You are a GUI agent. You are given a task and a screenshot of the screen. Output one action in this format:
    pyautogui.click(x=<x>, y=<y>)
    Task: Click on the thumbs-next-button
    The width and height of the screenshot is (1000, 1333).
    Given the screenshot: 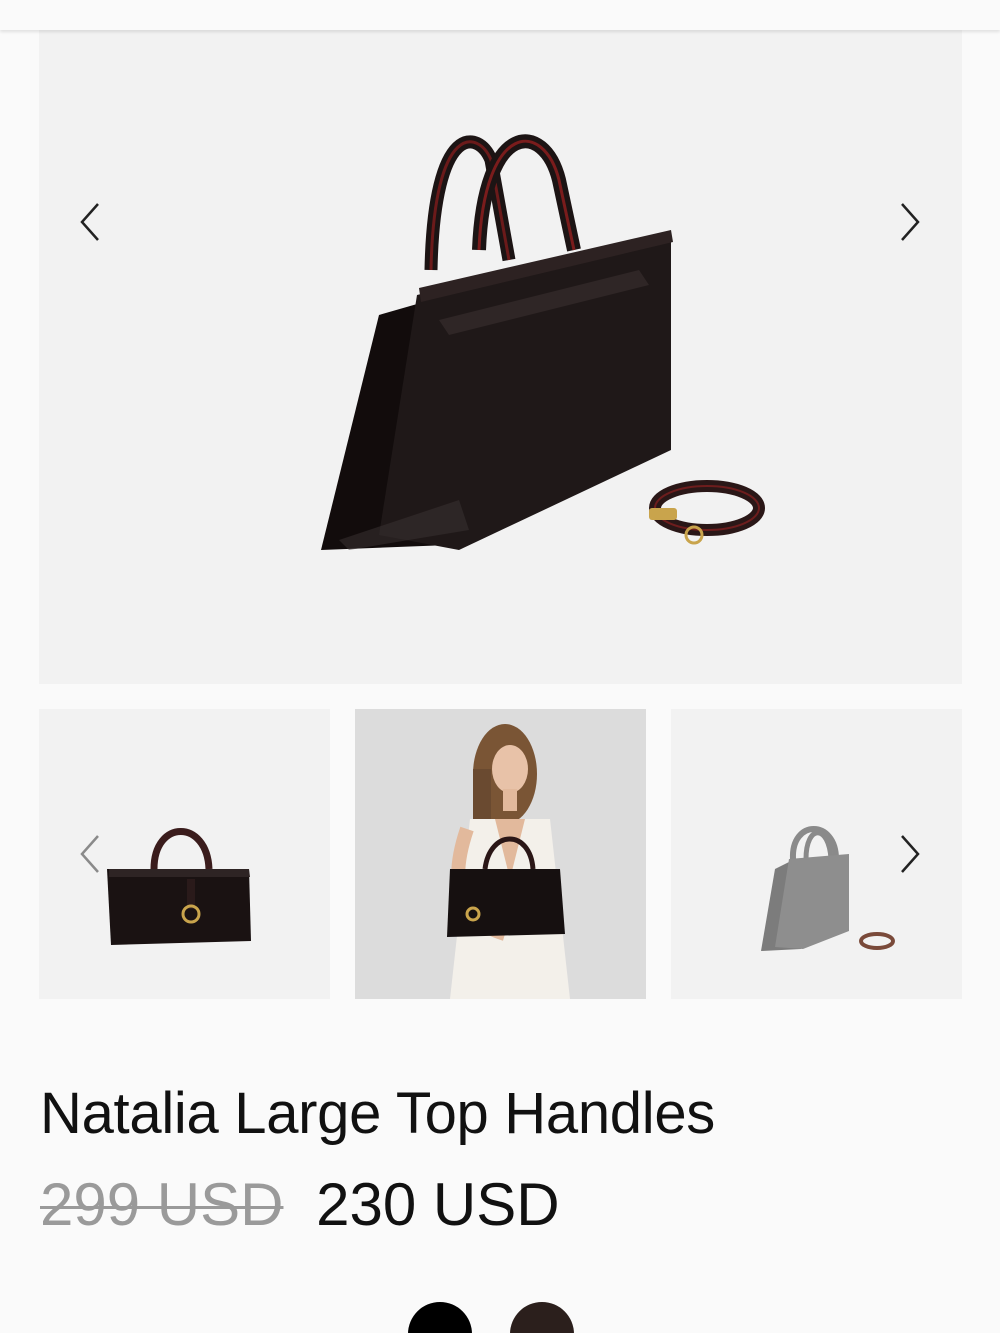 What is the action you would take?
    pyautogui.click(x=910, y=854)
    